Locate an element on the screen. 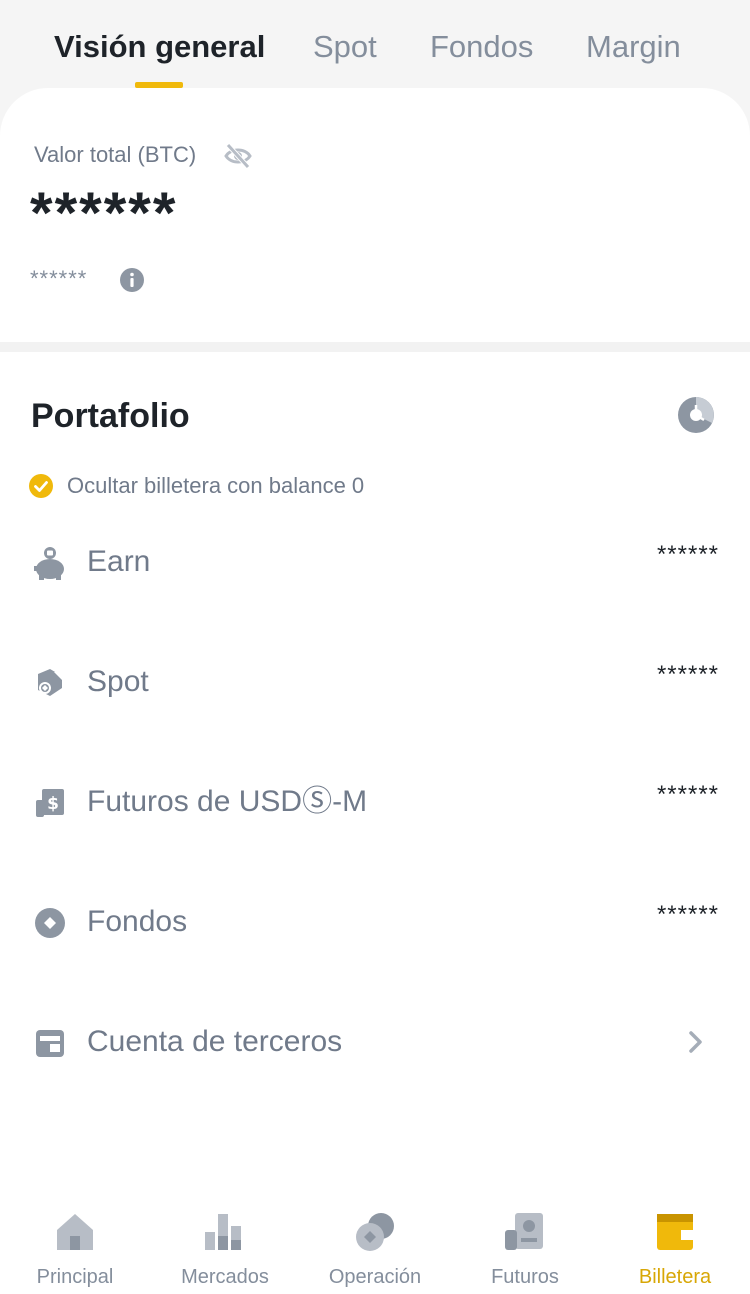 This screenshot has height=1294, width=750. nav-item-operacion: Operación is located at coordinates (375, 1244).